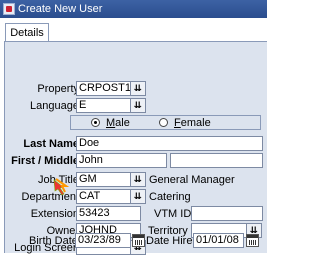 This screenshot has height=255, width=320. Describe the element at coordinates (170, 197) in the screenshot. I see `department-description: Catering` at that location.